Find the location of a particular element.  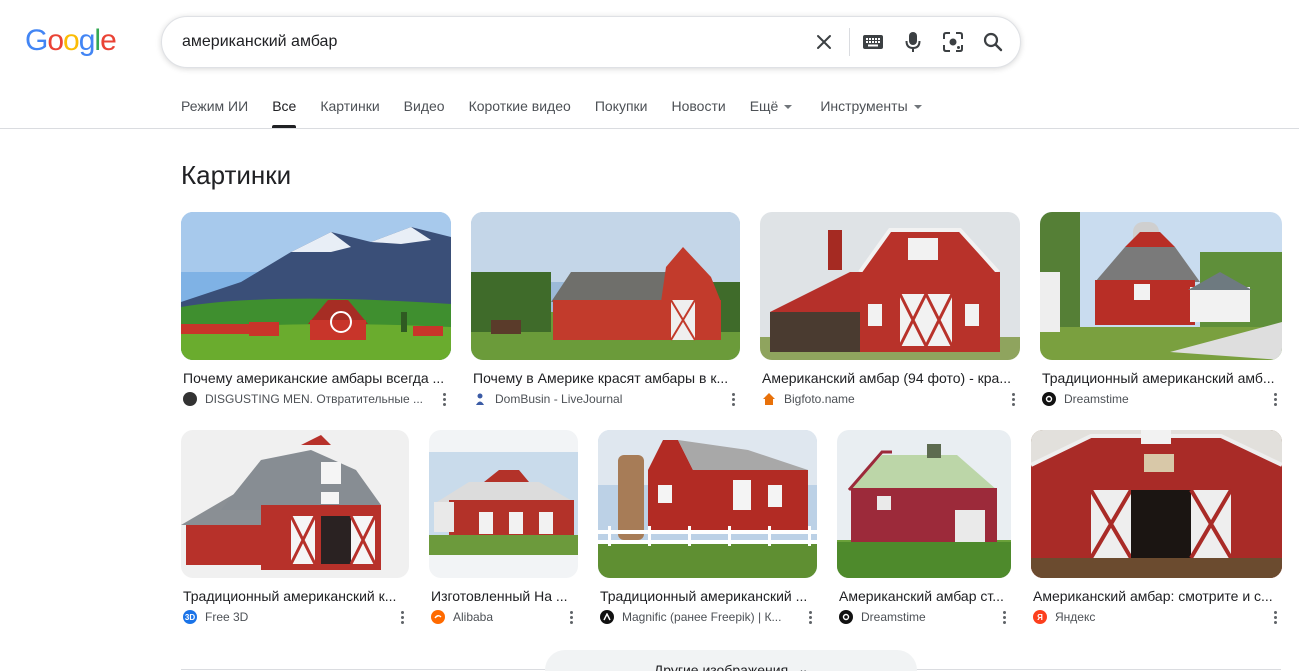

tab-news: Новости is located at coordinates (698, 113).